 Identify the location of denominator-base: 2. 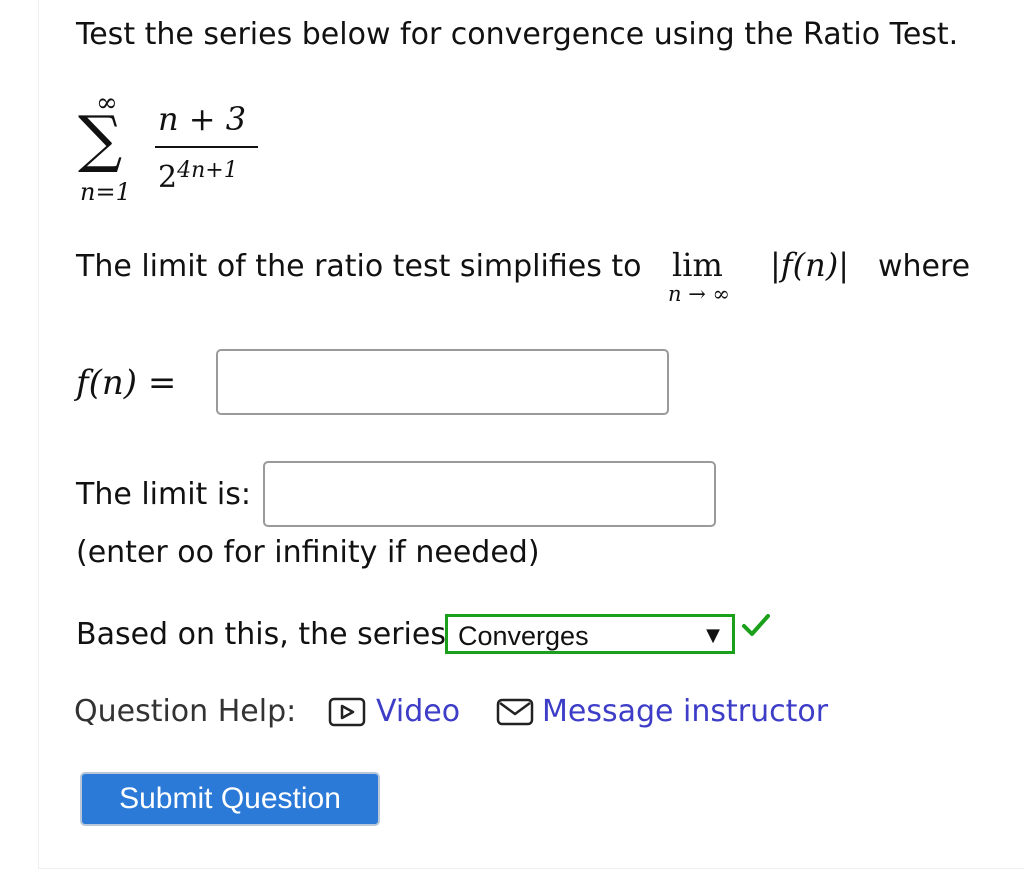
(168, 177).